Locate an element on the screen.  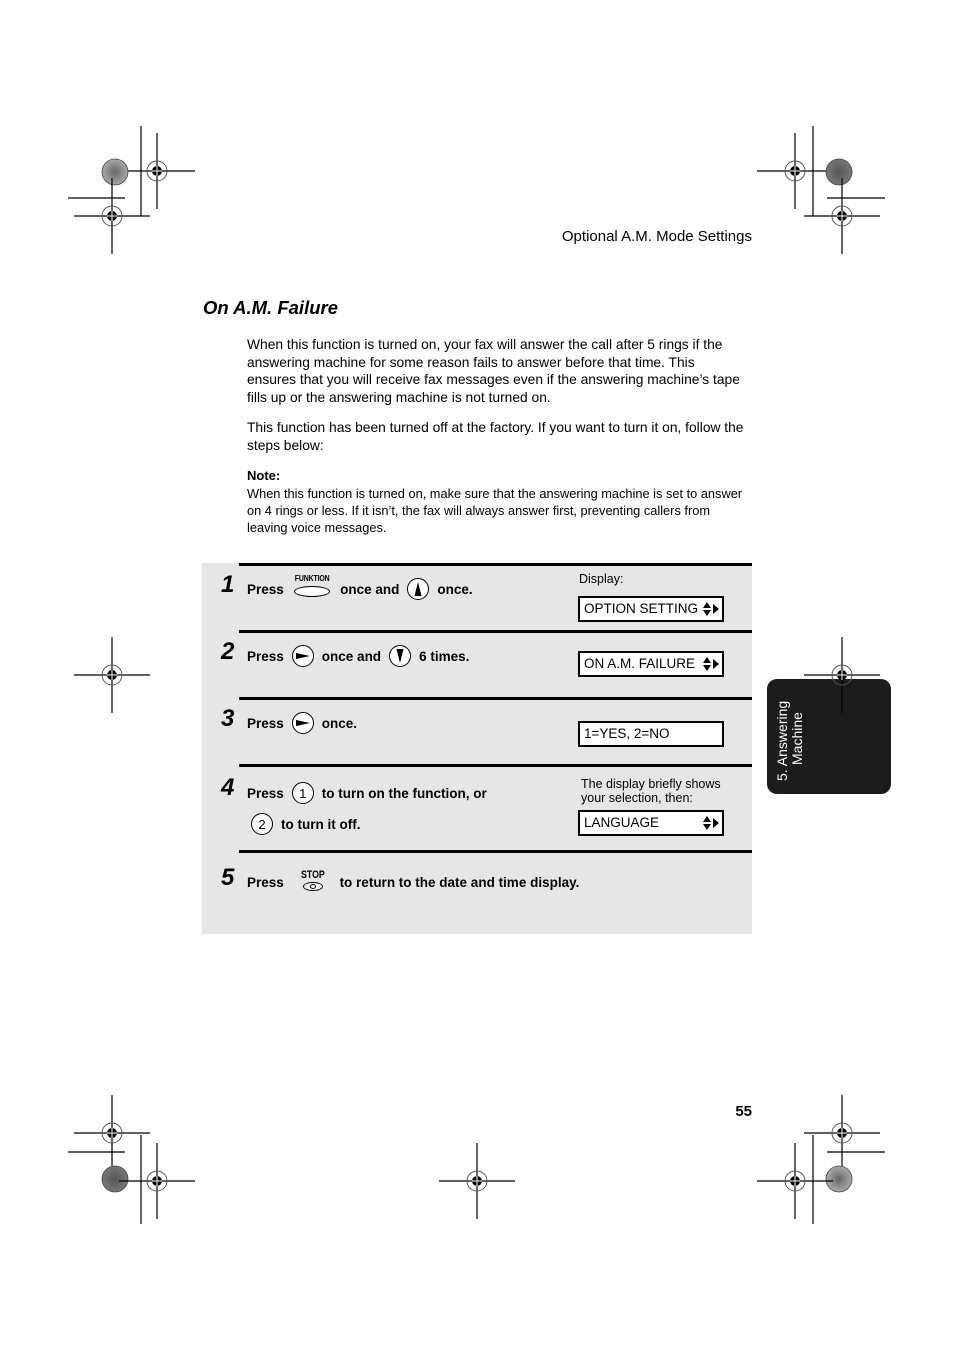
step-text-end: to return to the date and time display. is located at coordinates (459, 882).